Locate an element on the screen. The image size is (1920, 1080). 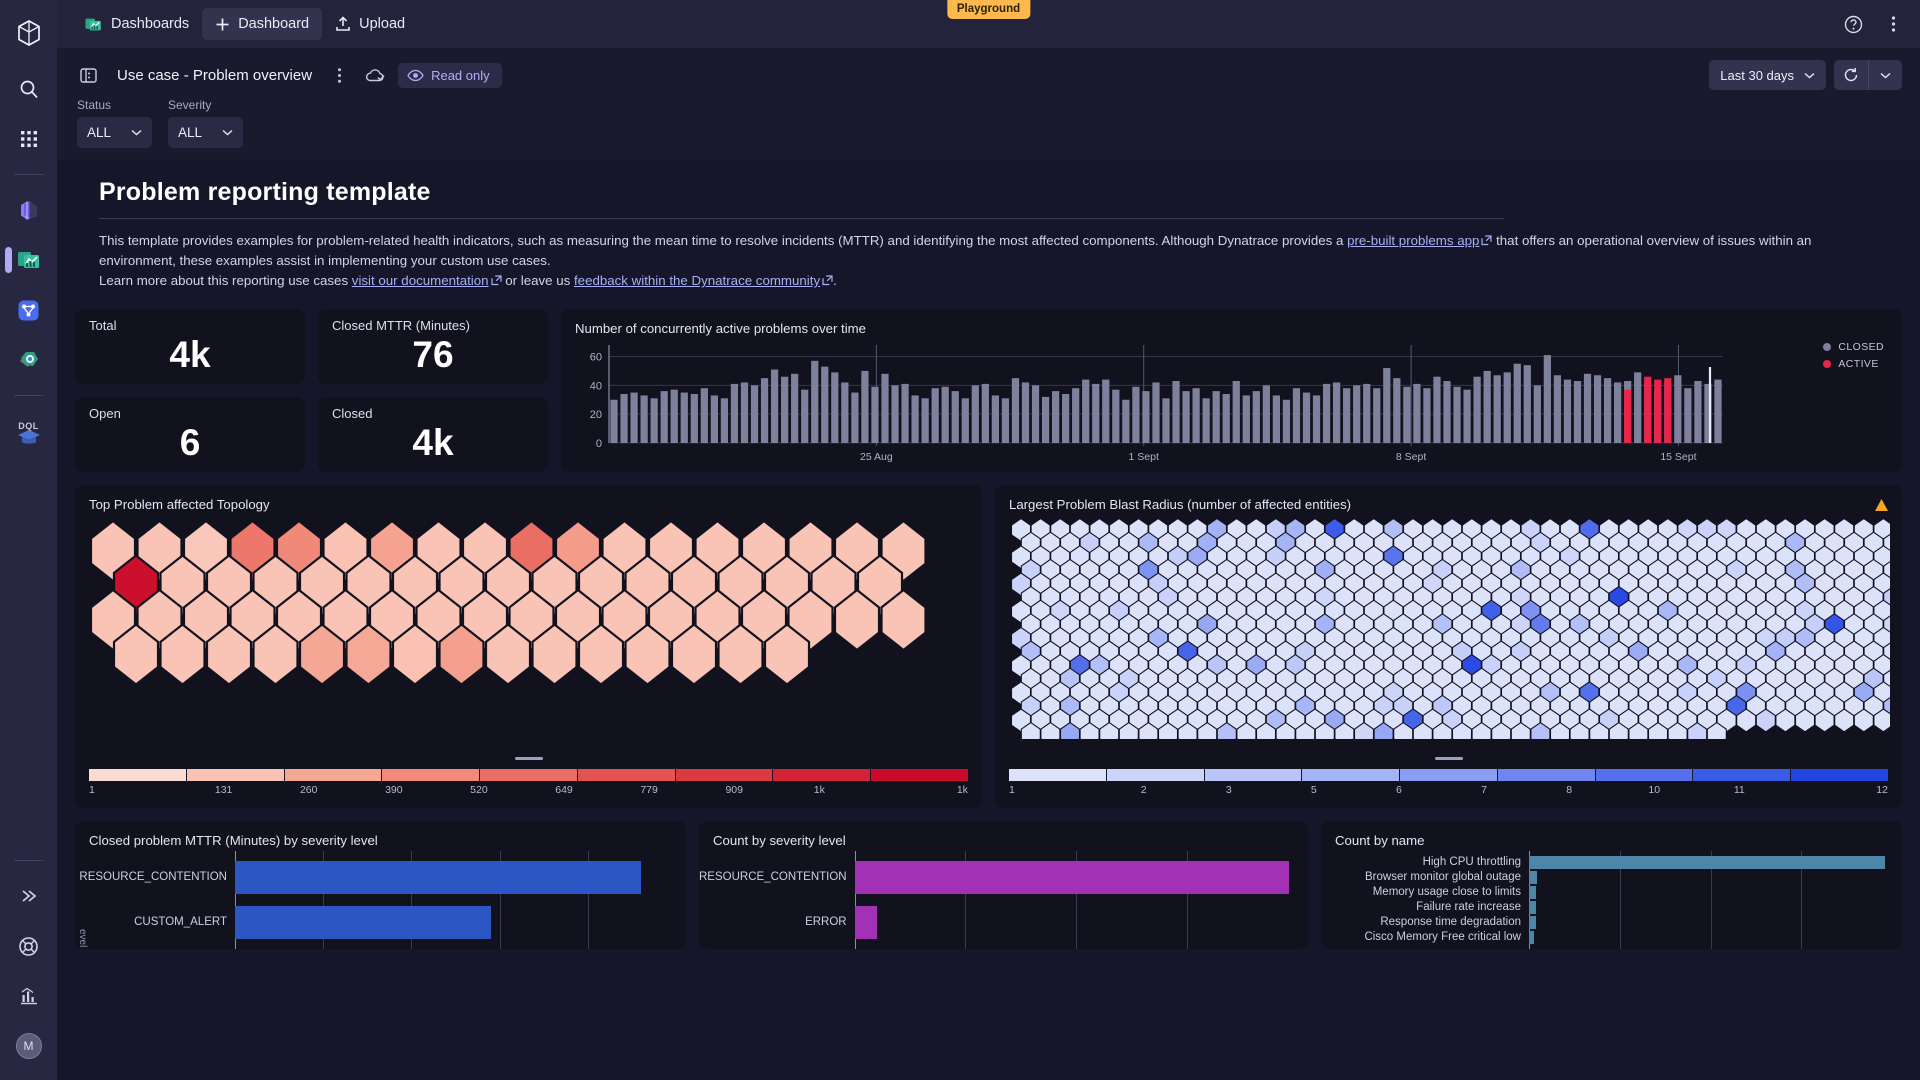
filter-status-label: Status is located at coordinates (94, 105).